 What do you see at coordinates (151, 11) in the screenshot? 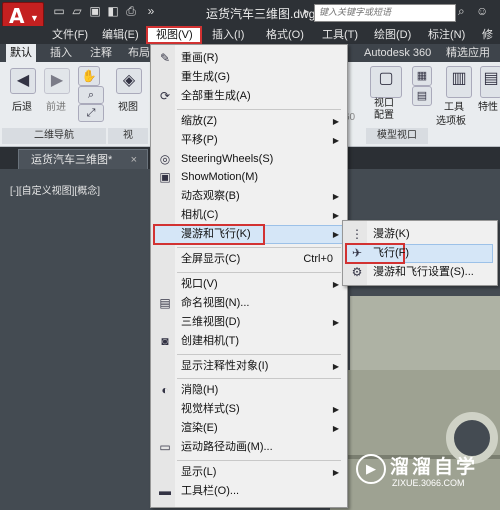
I see `more-icon: »` at bounding box center [151, 11].